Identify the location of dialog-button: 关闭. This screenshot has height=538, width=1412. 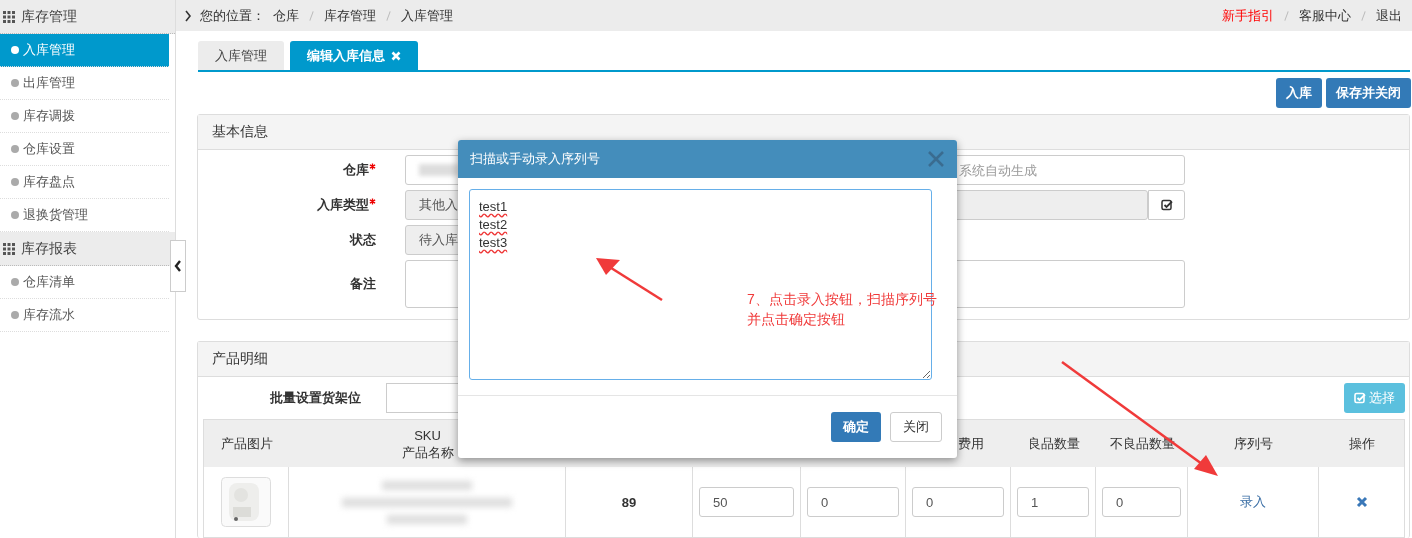
(916, 427).